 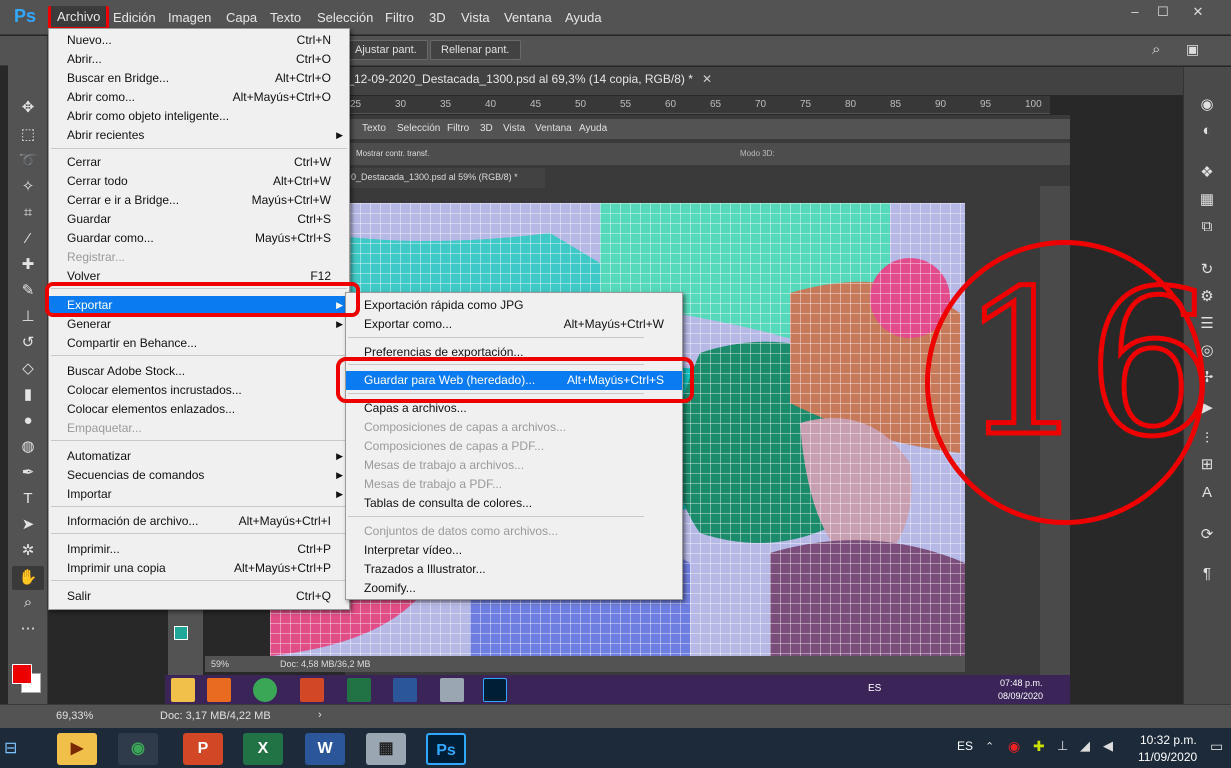 I want to click on swatches-icon: ❖, so click(x=1207, y=174).